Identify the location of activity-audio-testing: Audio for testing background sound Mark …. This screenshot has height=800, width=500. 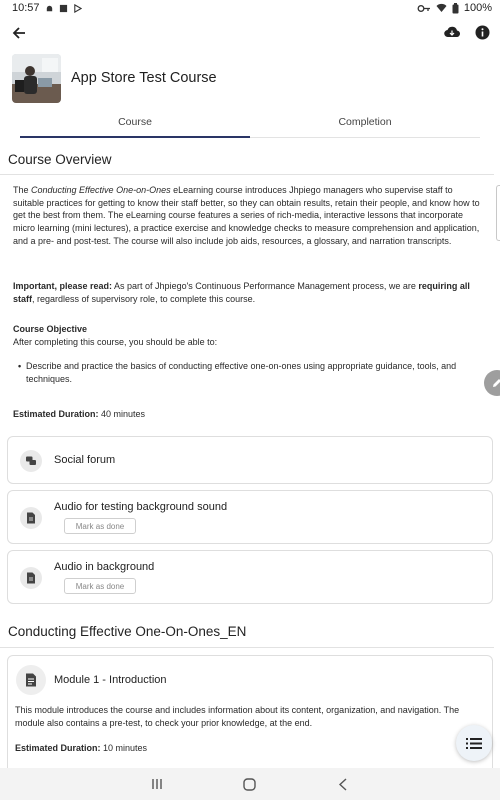
(250, 517).